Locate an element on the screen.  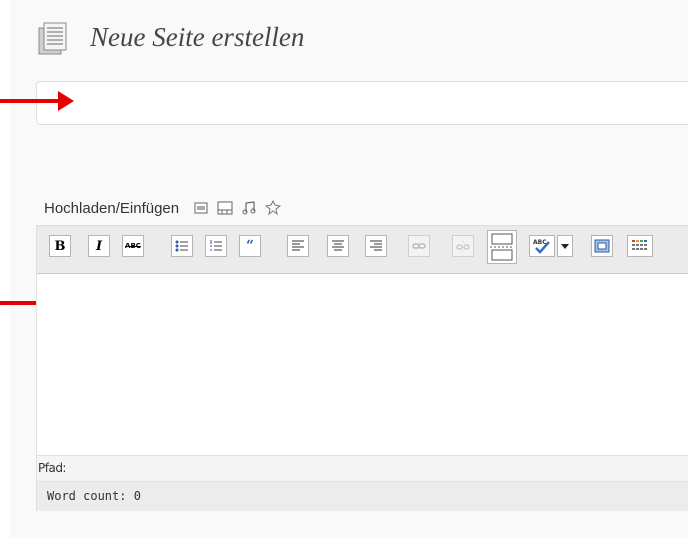
blockquote-button: “ is located at coordinates (250, 246).